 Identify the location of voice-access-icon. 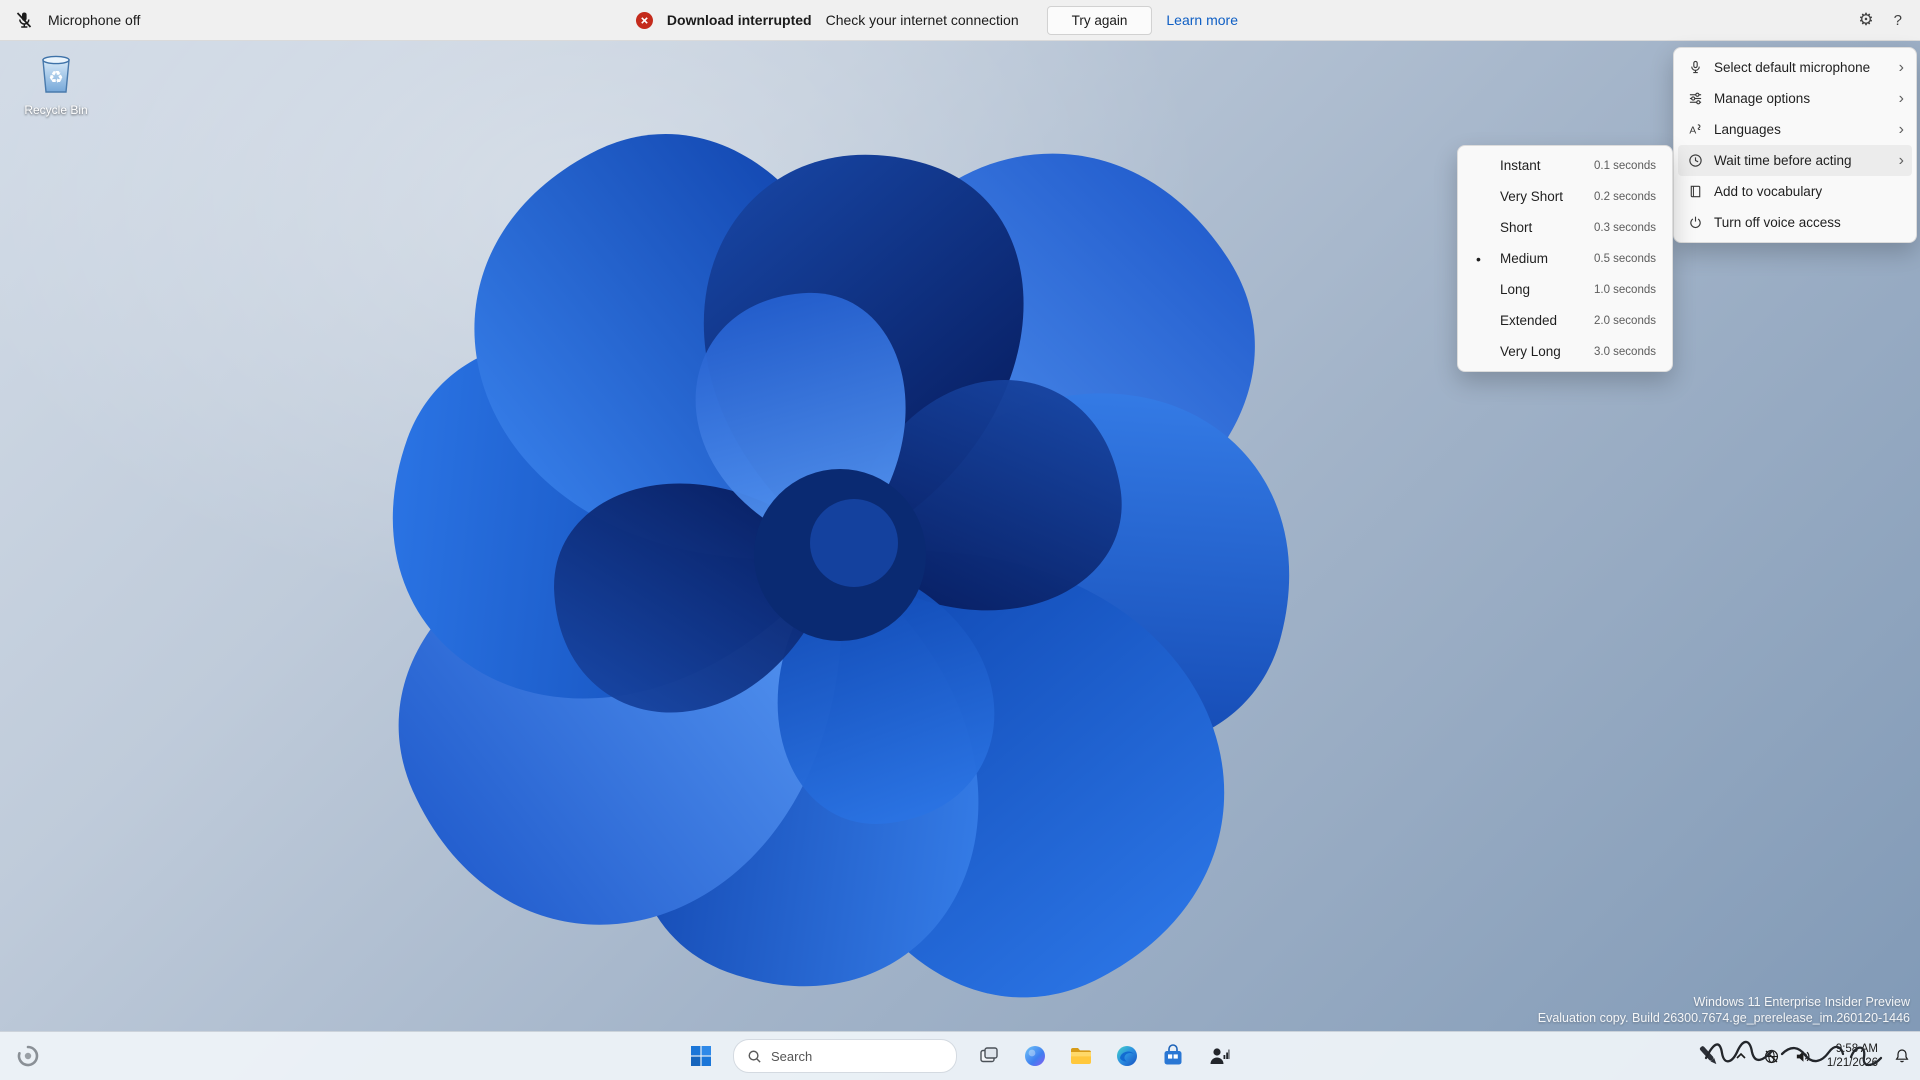
(1220, 1056).